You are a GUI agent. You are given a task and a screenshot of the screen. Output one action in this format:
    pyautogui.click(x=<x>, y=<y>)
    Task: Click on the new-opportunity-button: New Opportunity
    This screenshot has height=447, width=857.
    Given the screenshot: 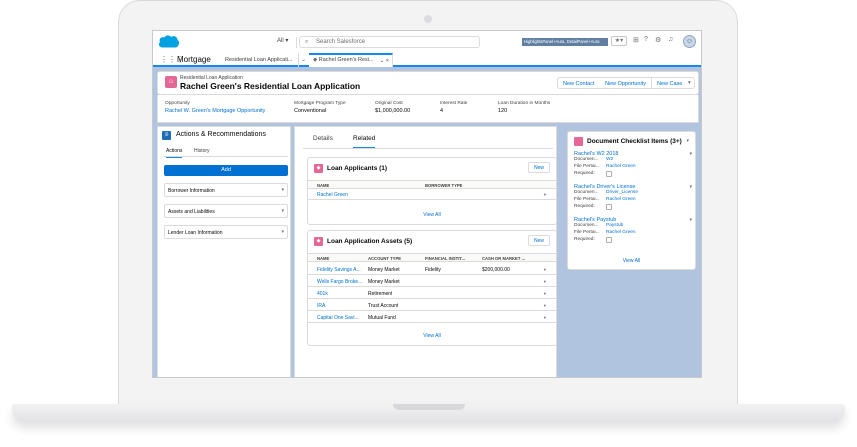 What is the action you would take?
    pyautogui.click(x=626, y=83)
    